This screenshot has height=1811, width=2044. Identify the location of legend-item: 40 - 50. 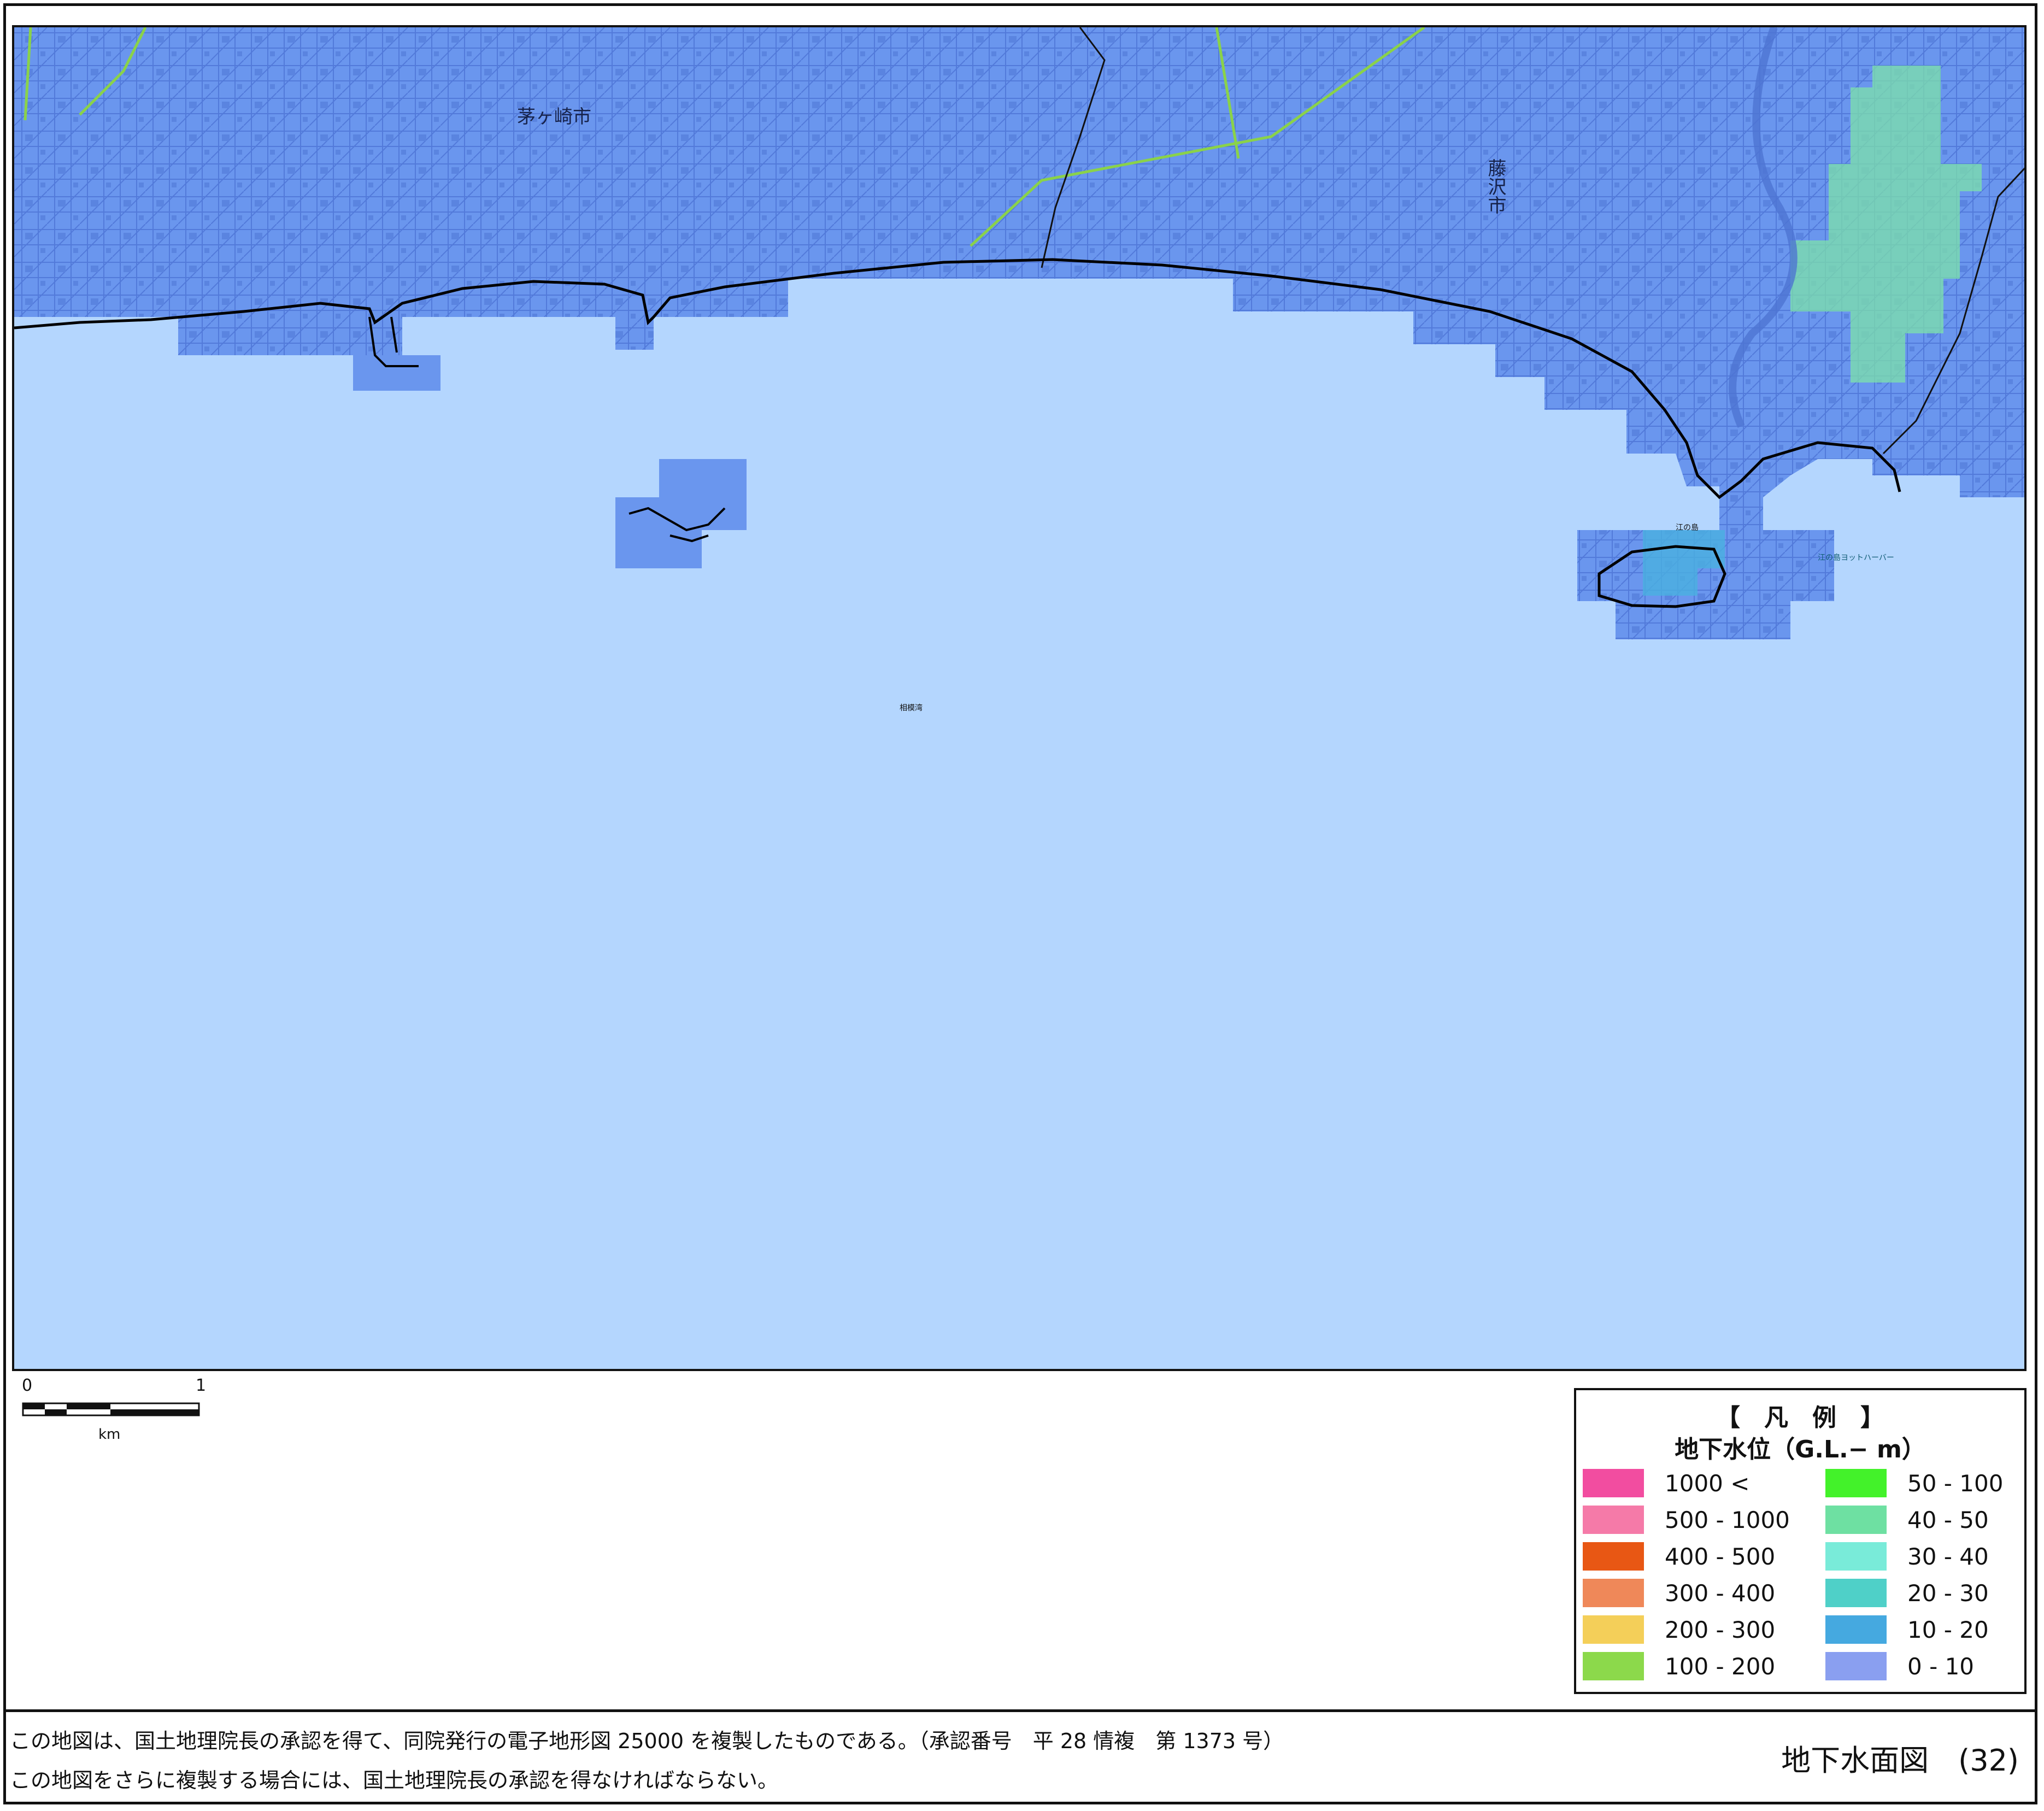
(1907, 1520).